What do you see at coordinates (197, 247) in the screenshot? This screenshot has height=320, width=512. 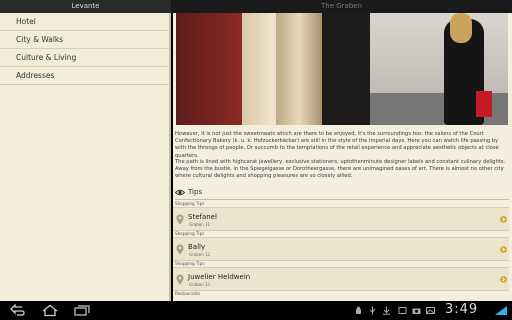 I see `tip-name: Bally` at bounding box center [197, 247].